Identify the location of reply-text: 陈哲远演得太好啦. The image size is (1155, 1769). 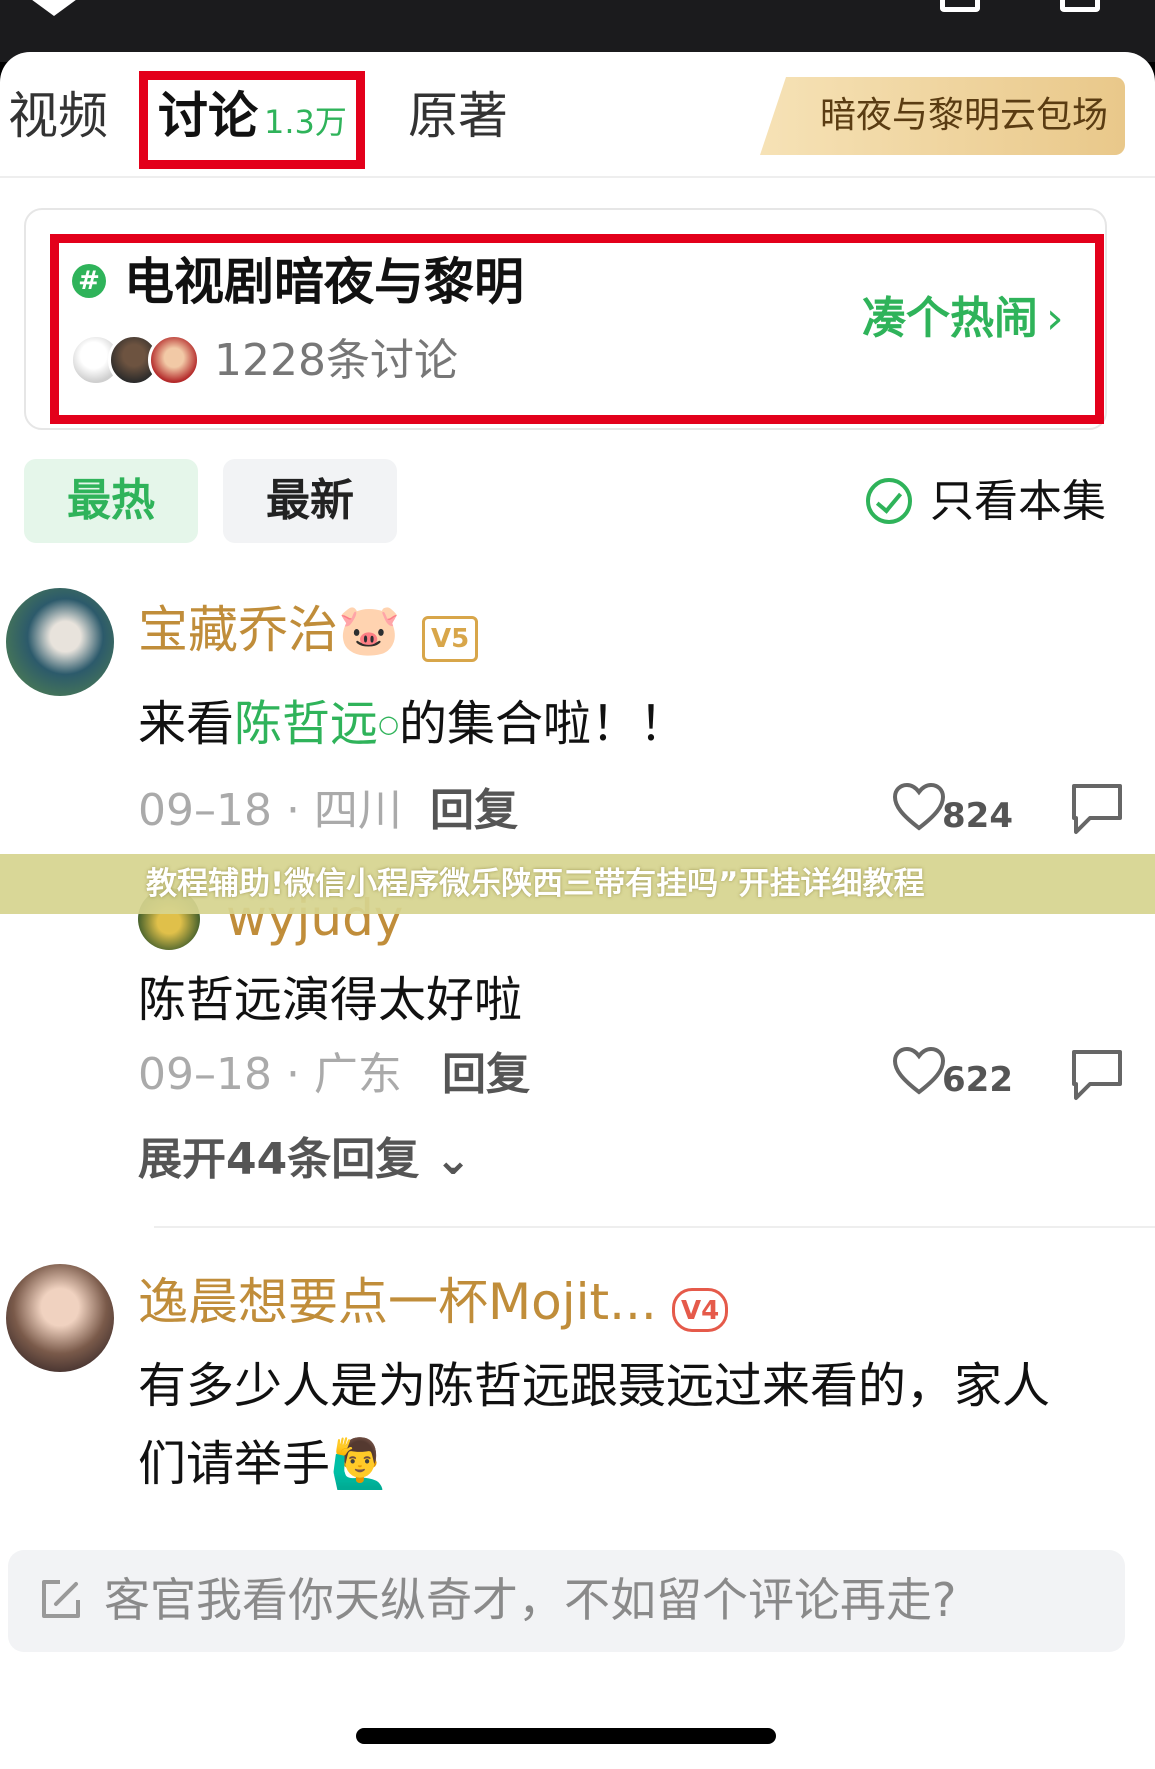
(330, 1000).